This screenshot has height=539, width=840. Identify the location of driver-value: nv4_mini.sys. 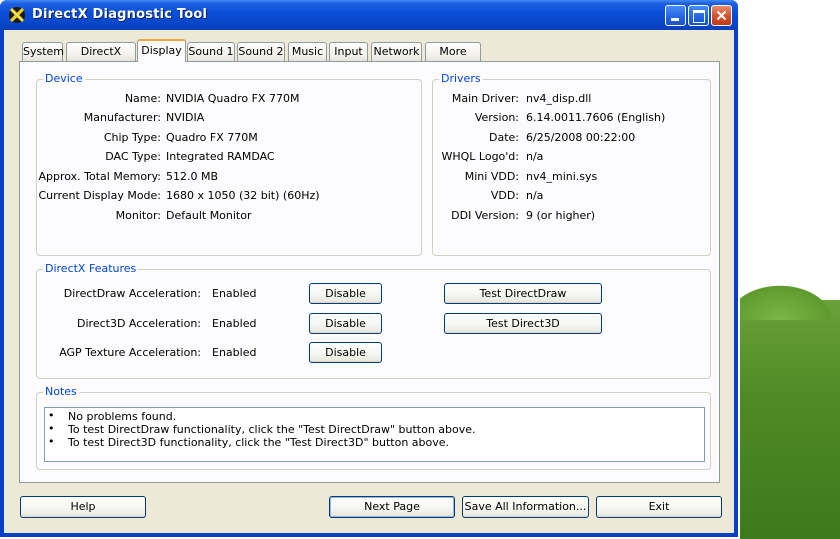
(562, 176).